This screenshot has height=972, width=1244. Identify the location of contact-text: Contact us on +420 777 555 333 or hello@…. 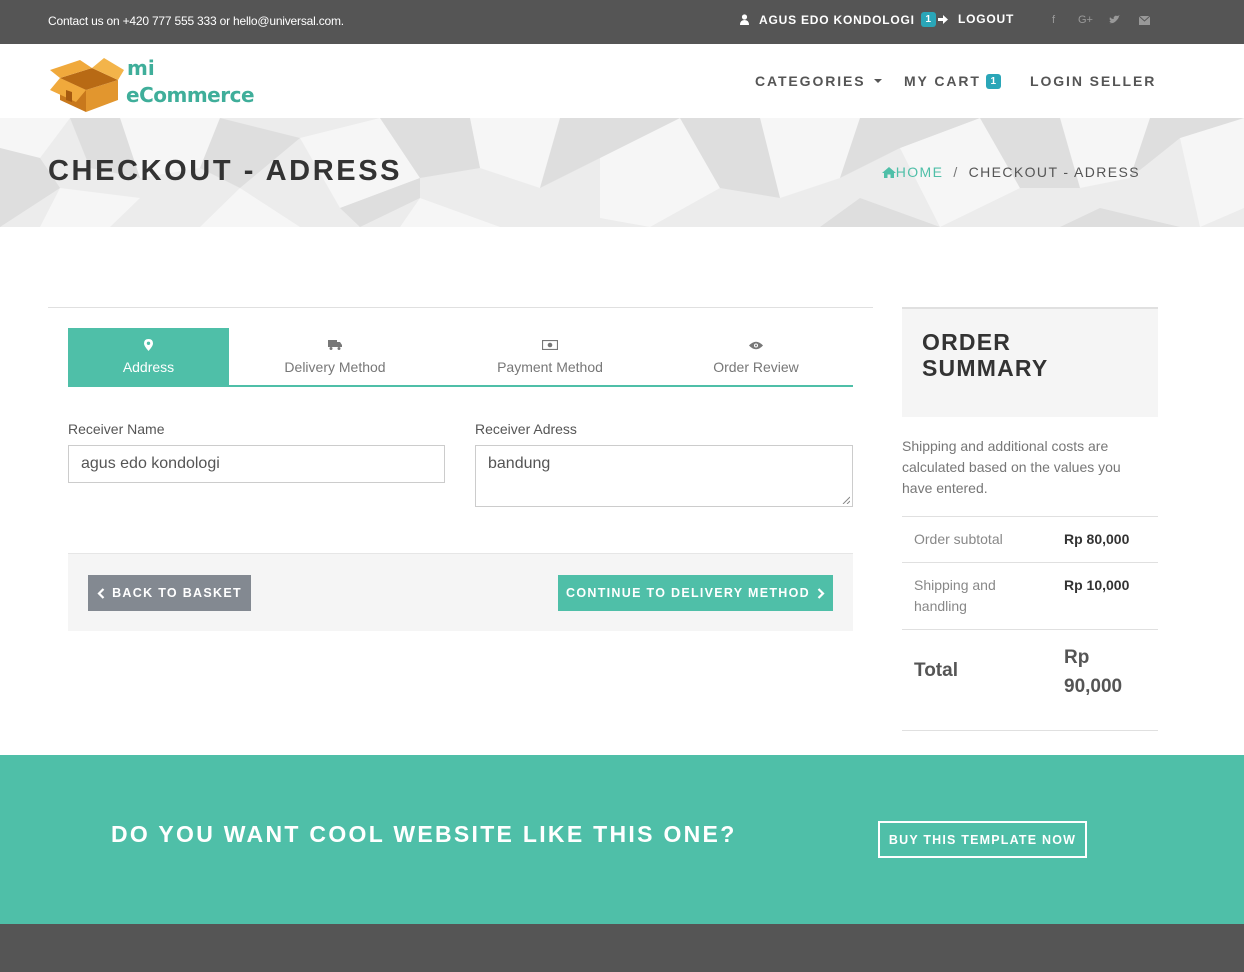
(196, 21).